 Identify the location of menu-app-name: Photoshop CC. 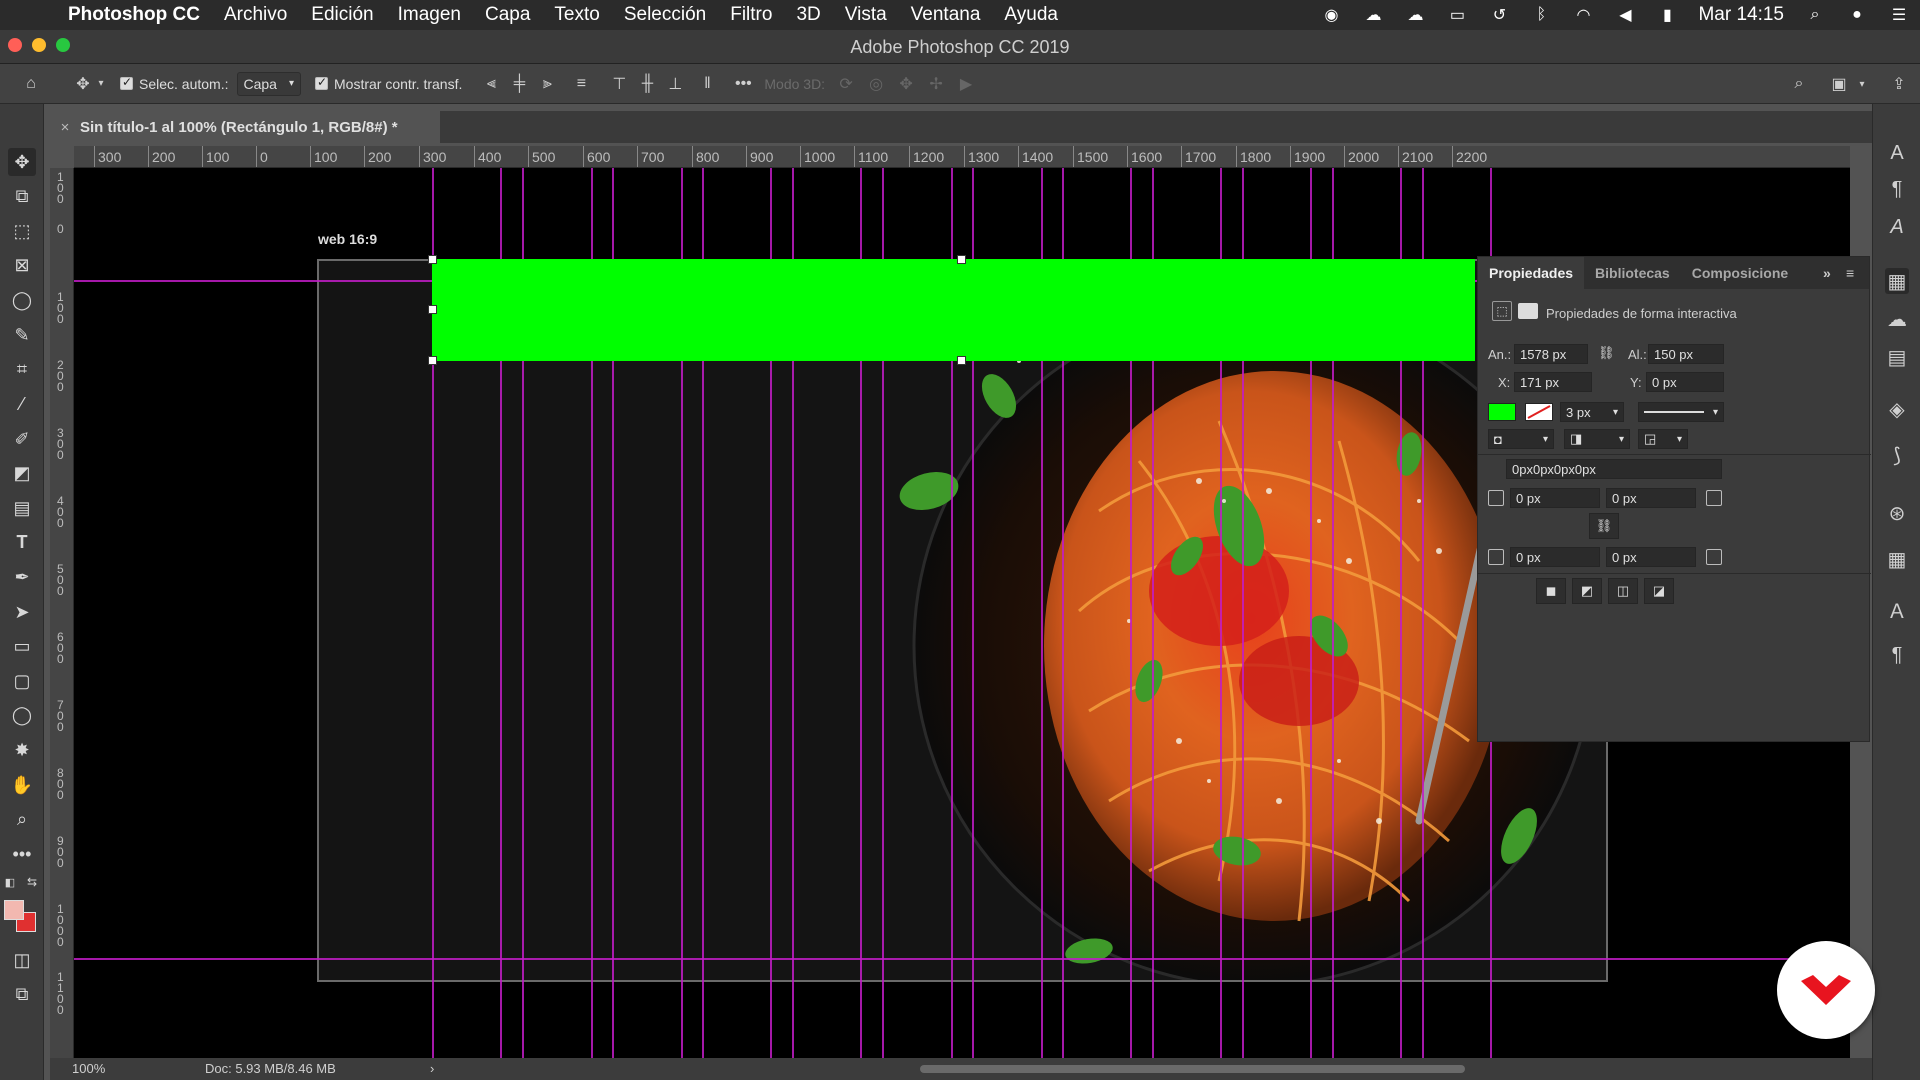
(138, 15).